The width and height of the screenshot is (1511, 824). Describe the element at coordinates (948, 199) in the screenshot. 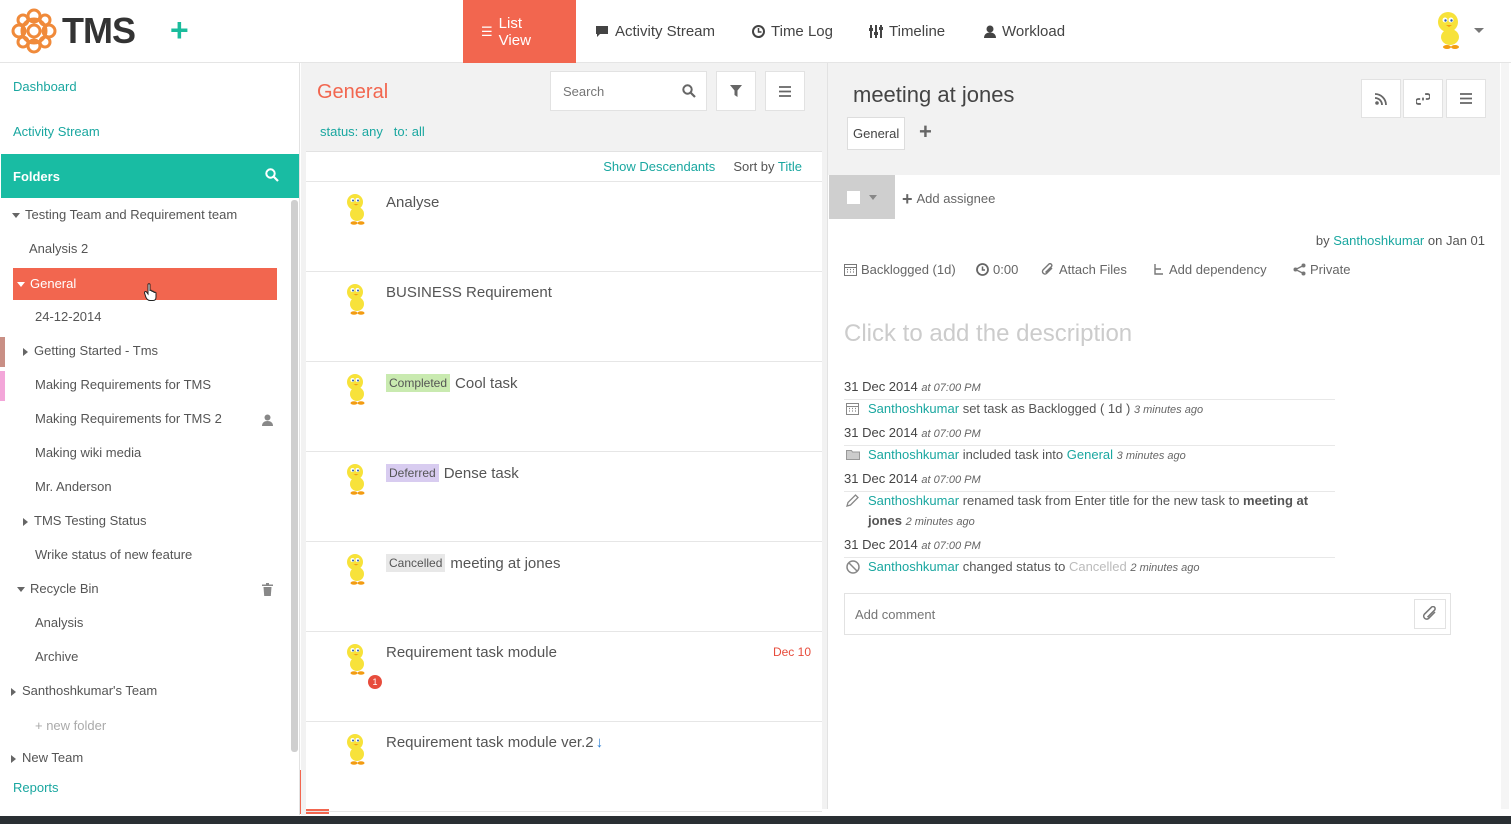

I see `add-assignee-button: + Add assignee` at that location.